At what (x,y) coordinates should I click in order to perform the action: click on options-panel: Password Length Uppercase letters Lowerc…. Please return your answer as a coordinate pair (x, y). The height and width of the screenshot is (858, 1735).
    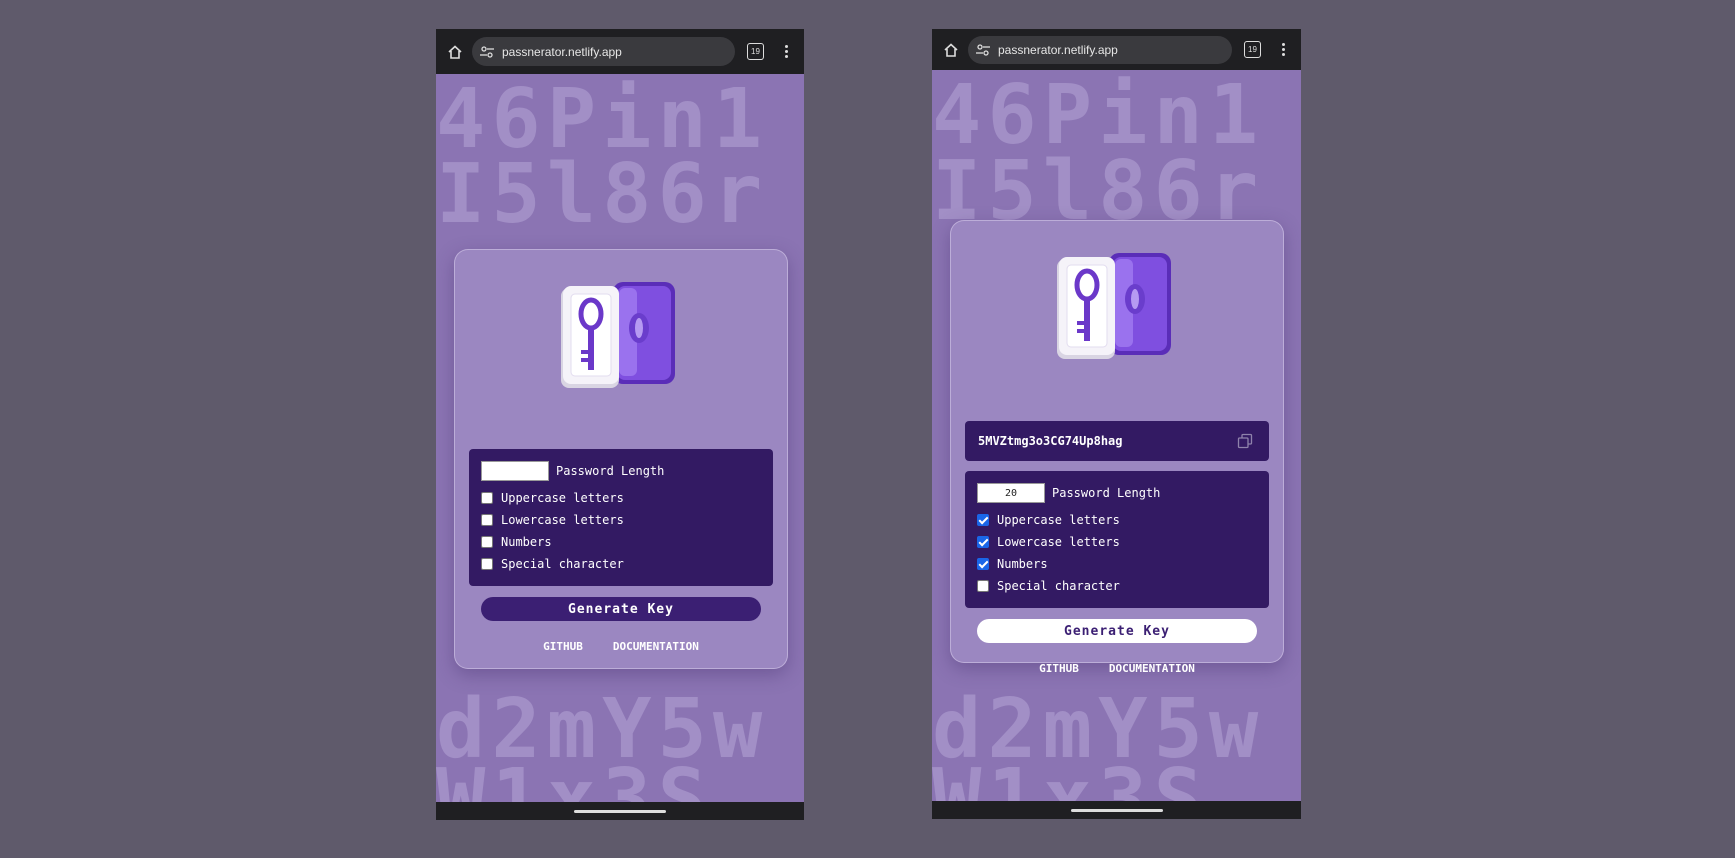
    Looking at the image, I should click on (621, 517).